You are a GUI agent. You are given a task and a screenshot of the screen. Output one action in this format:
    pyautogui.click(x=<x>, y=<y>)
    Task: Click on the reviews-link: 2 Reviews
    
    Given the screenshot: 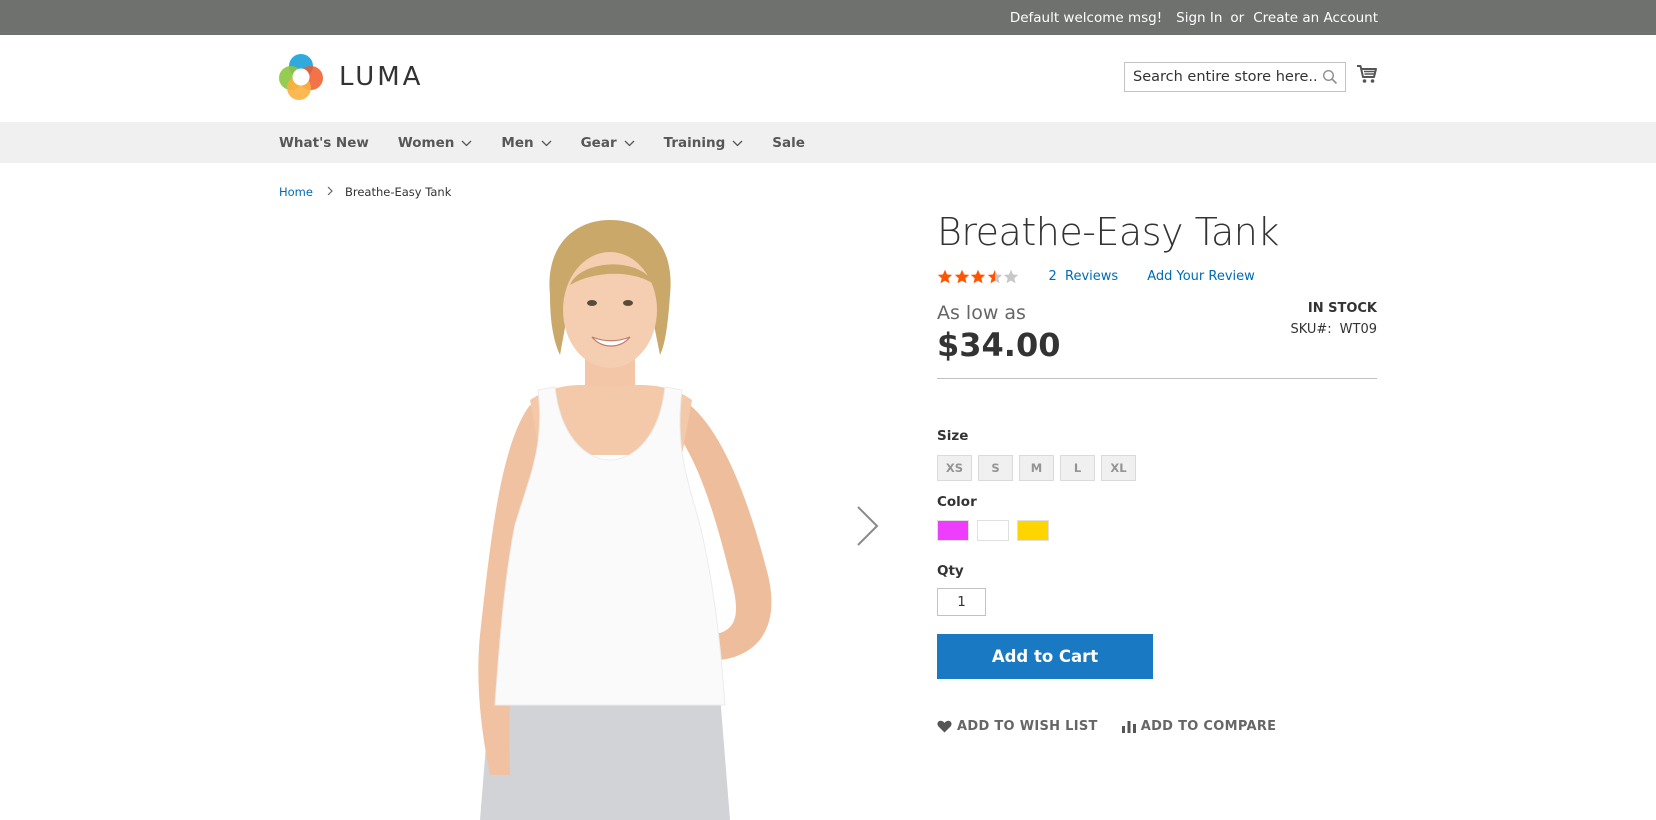 What is the action you would take?
    pyautogui.click(x=1084, y=276)
    